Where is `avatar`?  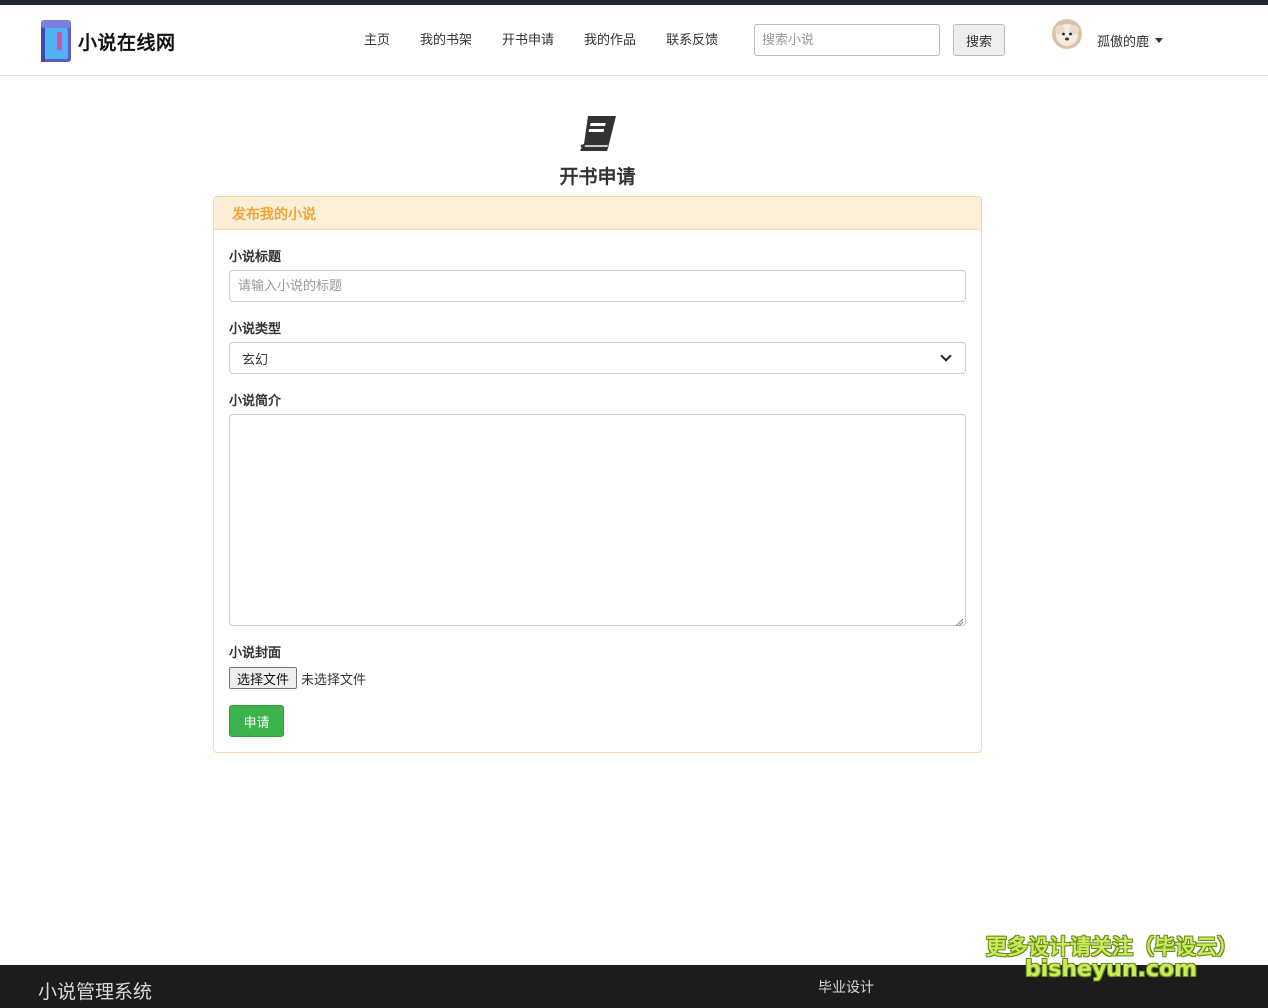 avatar is located at coordinates (1067, 34).